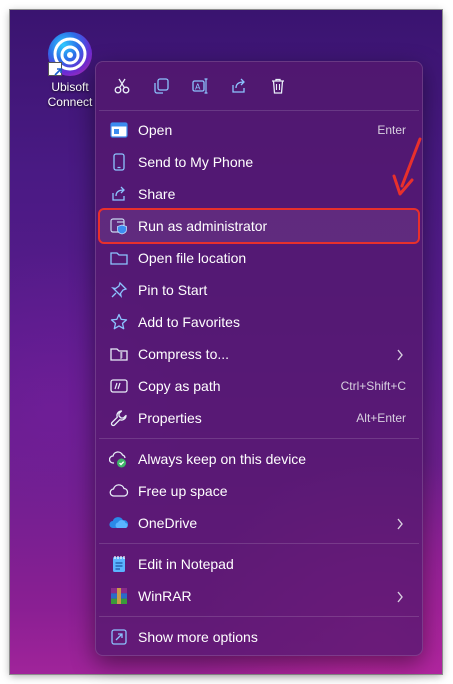 The image size is (453, 684). I want to click on menu-item-label: Open, so click(155, 130).